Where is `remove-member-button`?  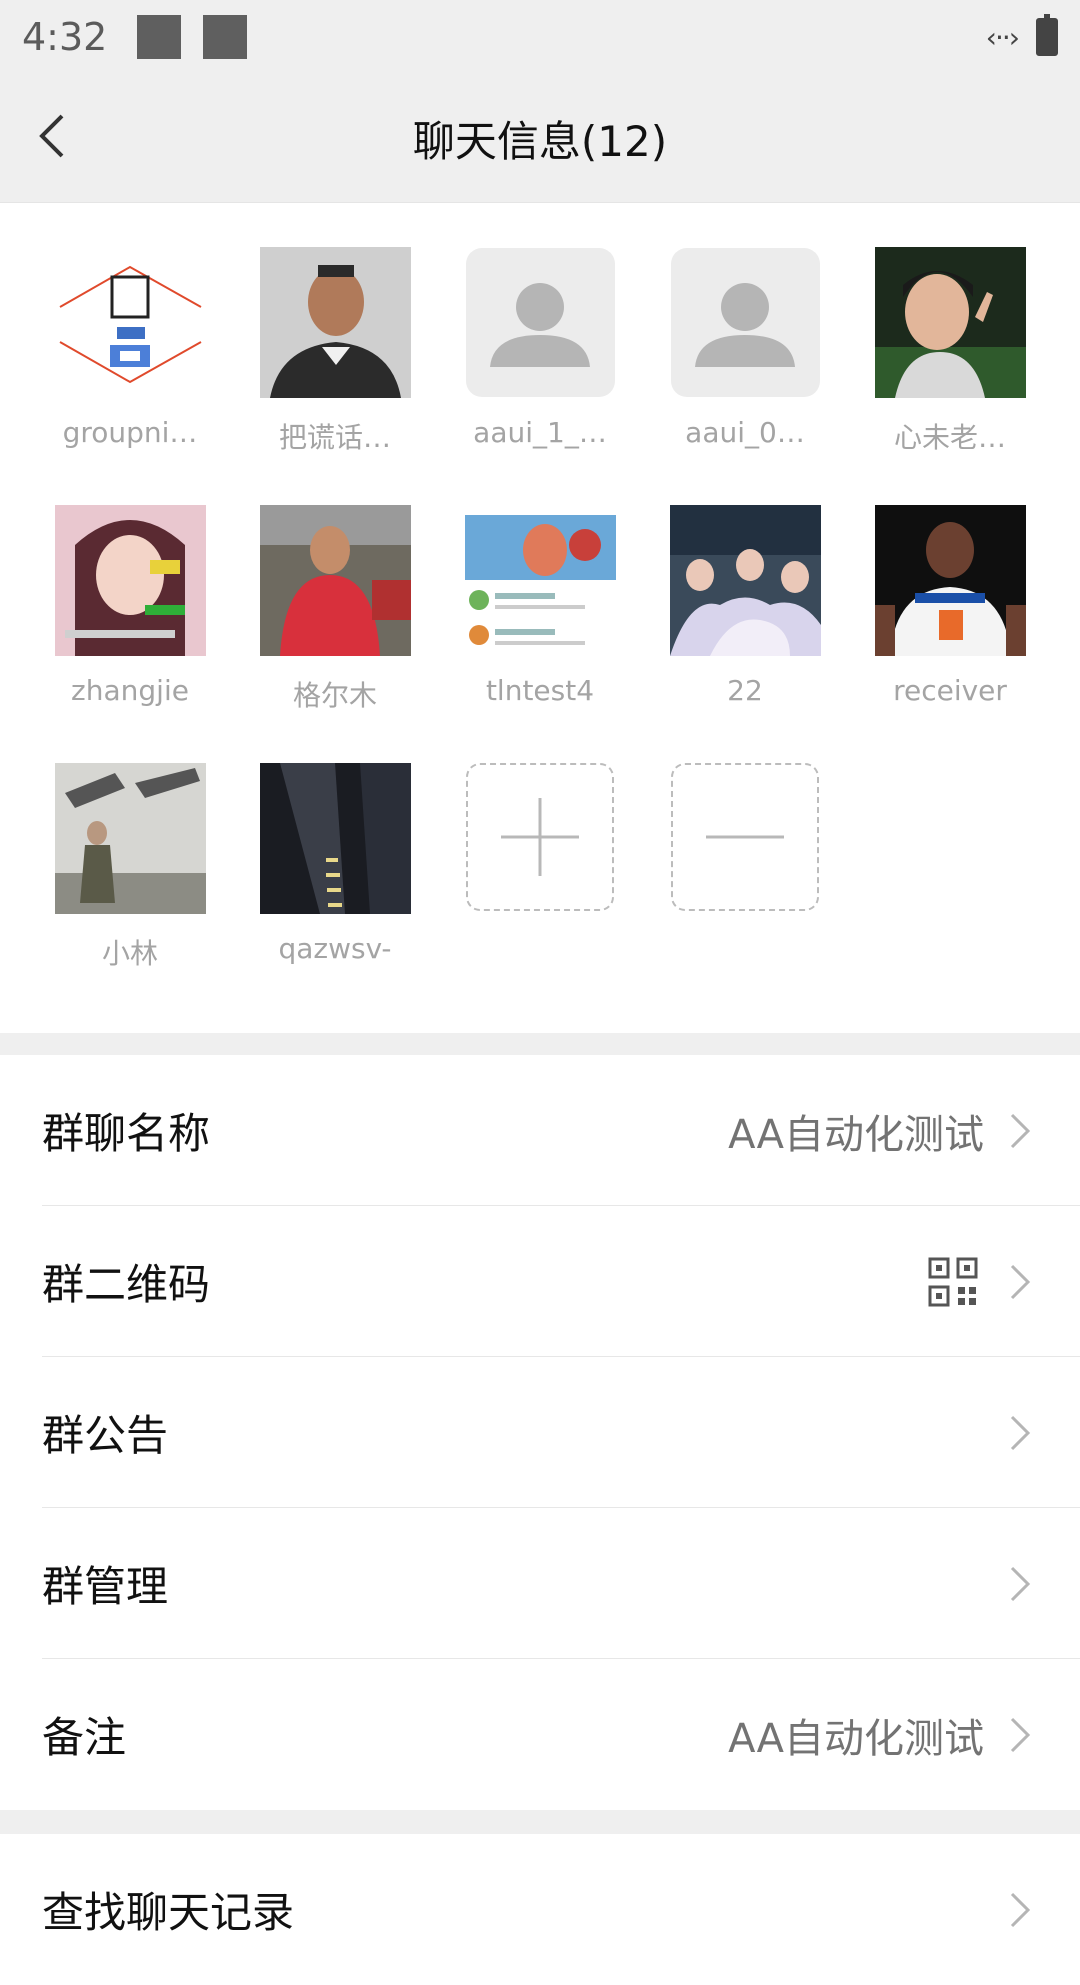 remove-member-button is located at coordinates (745, 837).